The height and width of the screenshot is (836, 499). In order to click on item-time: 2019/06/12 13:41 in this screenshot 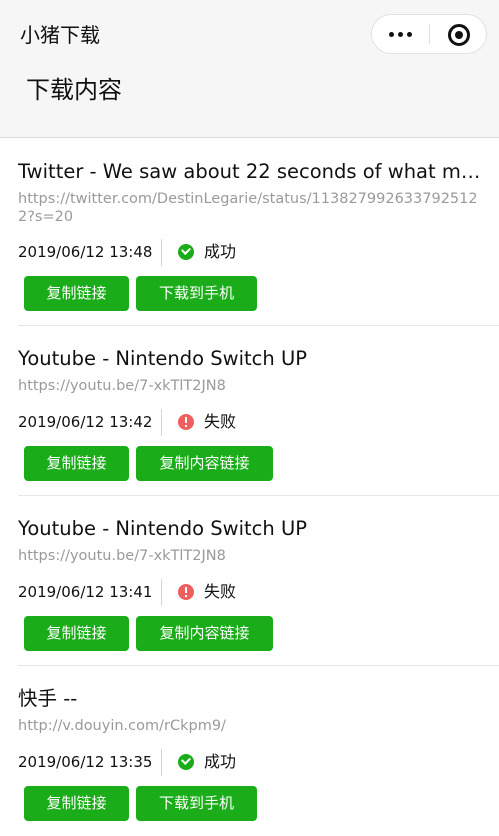, I will do `click(85, 592)`.